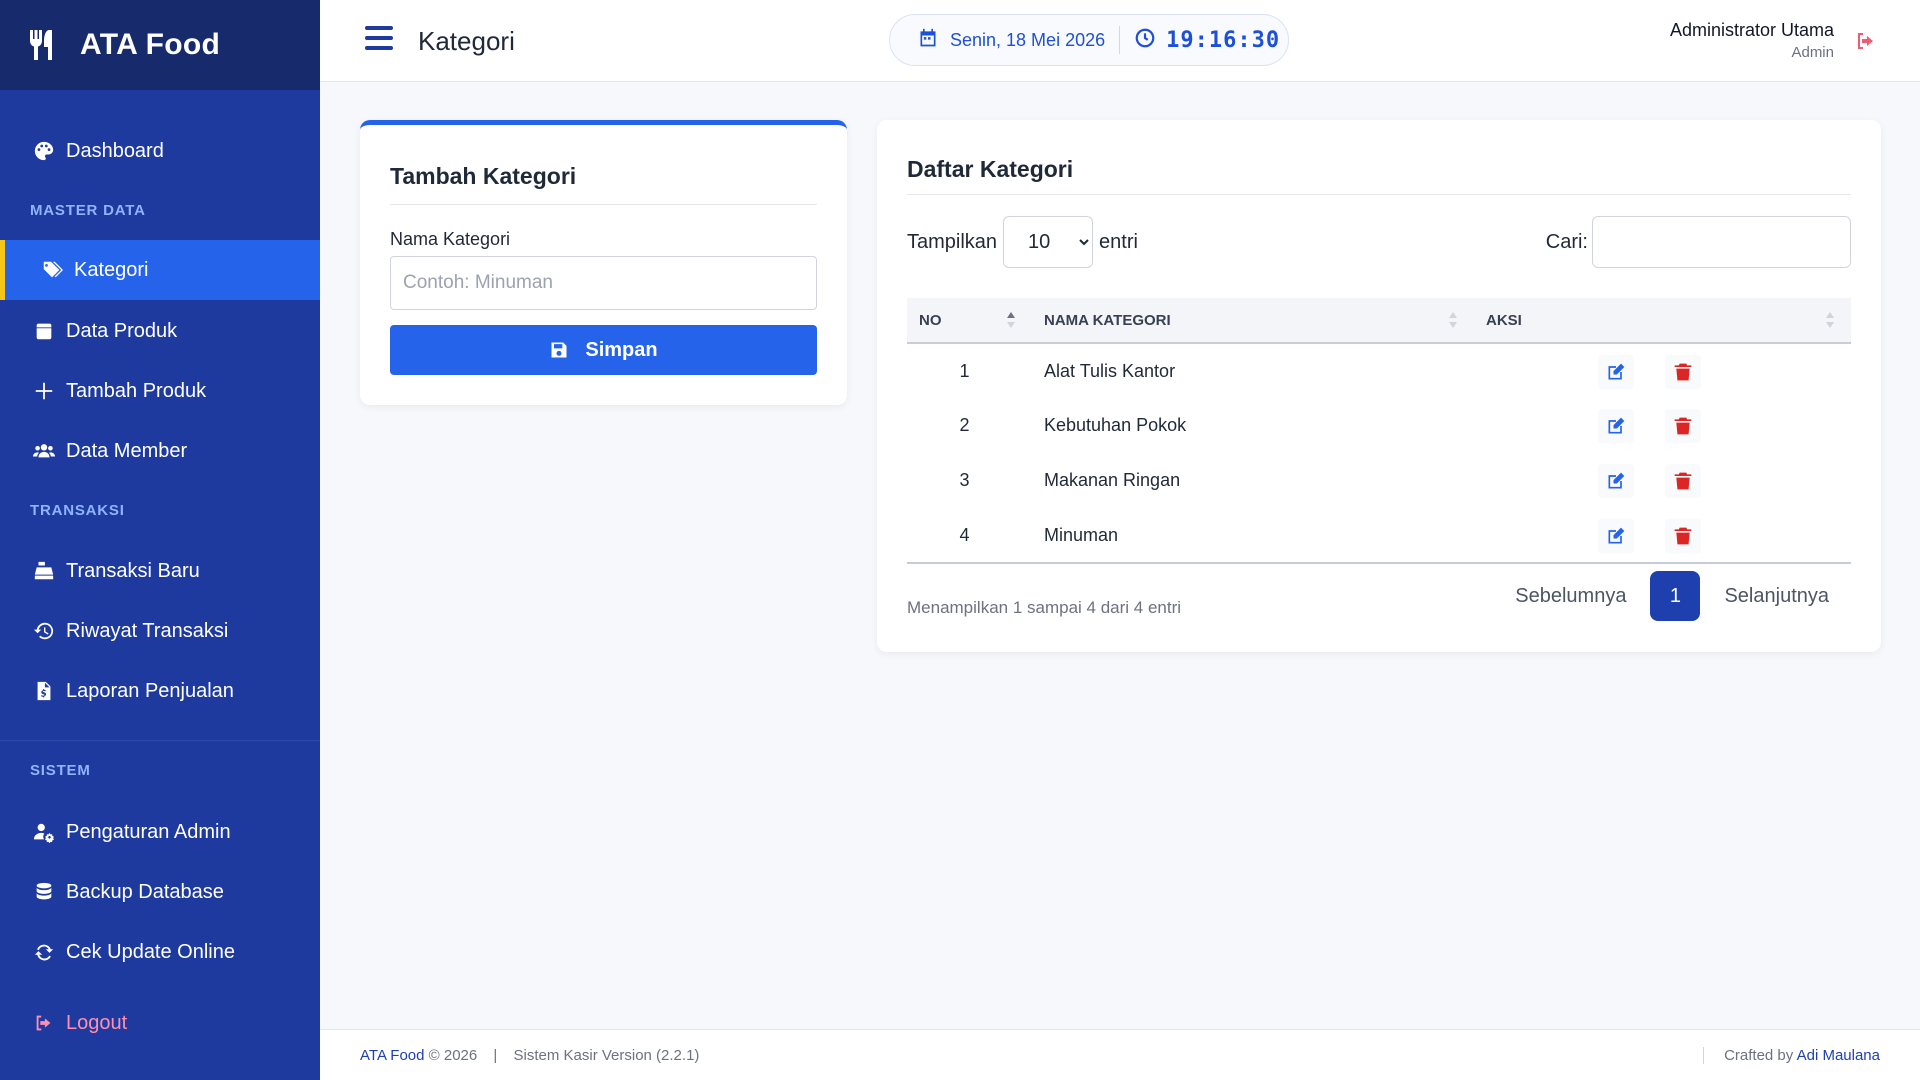 This screenshot has height=1080, width=1920. I want to click on category-name-input, so click(603, 283).